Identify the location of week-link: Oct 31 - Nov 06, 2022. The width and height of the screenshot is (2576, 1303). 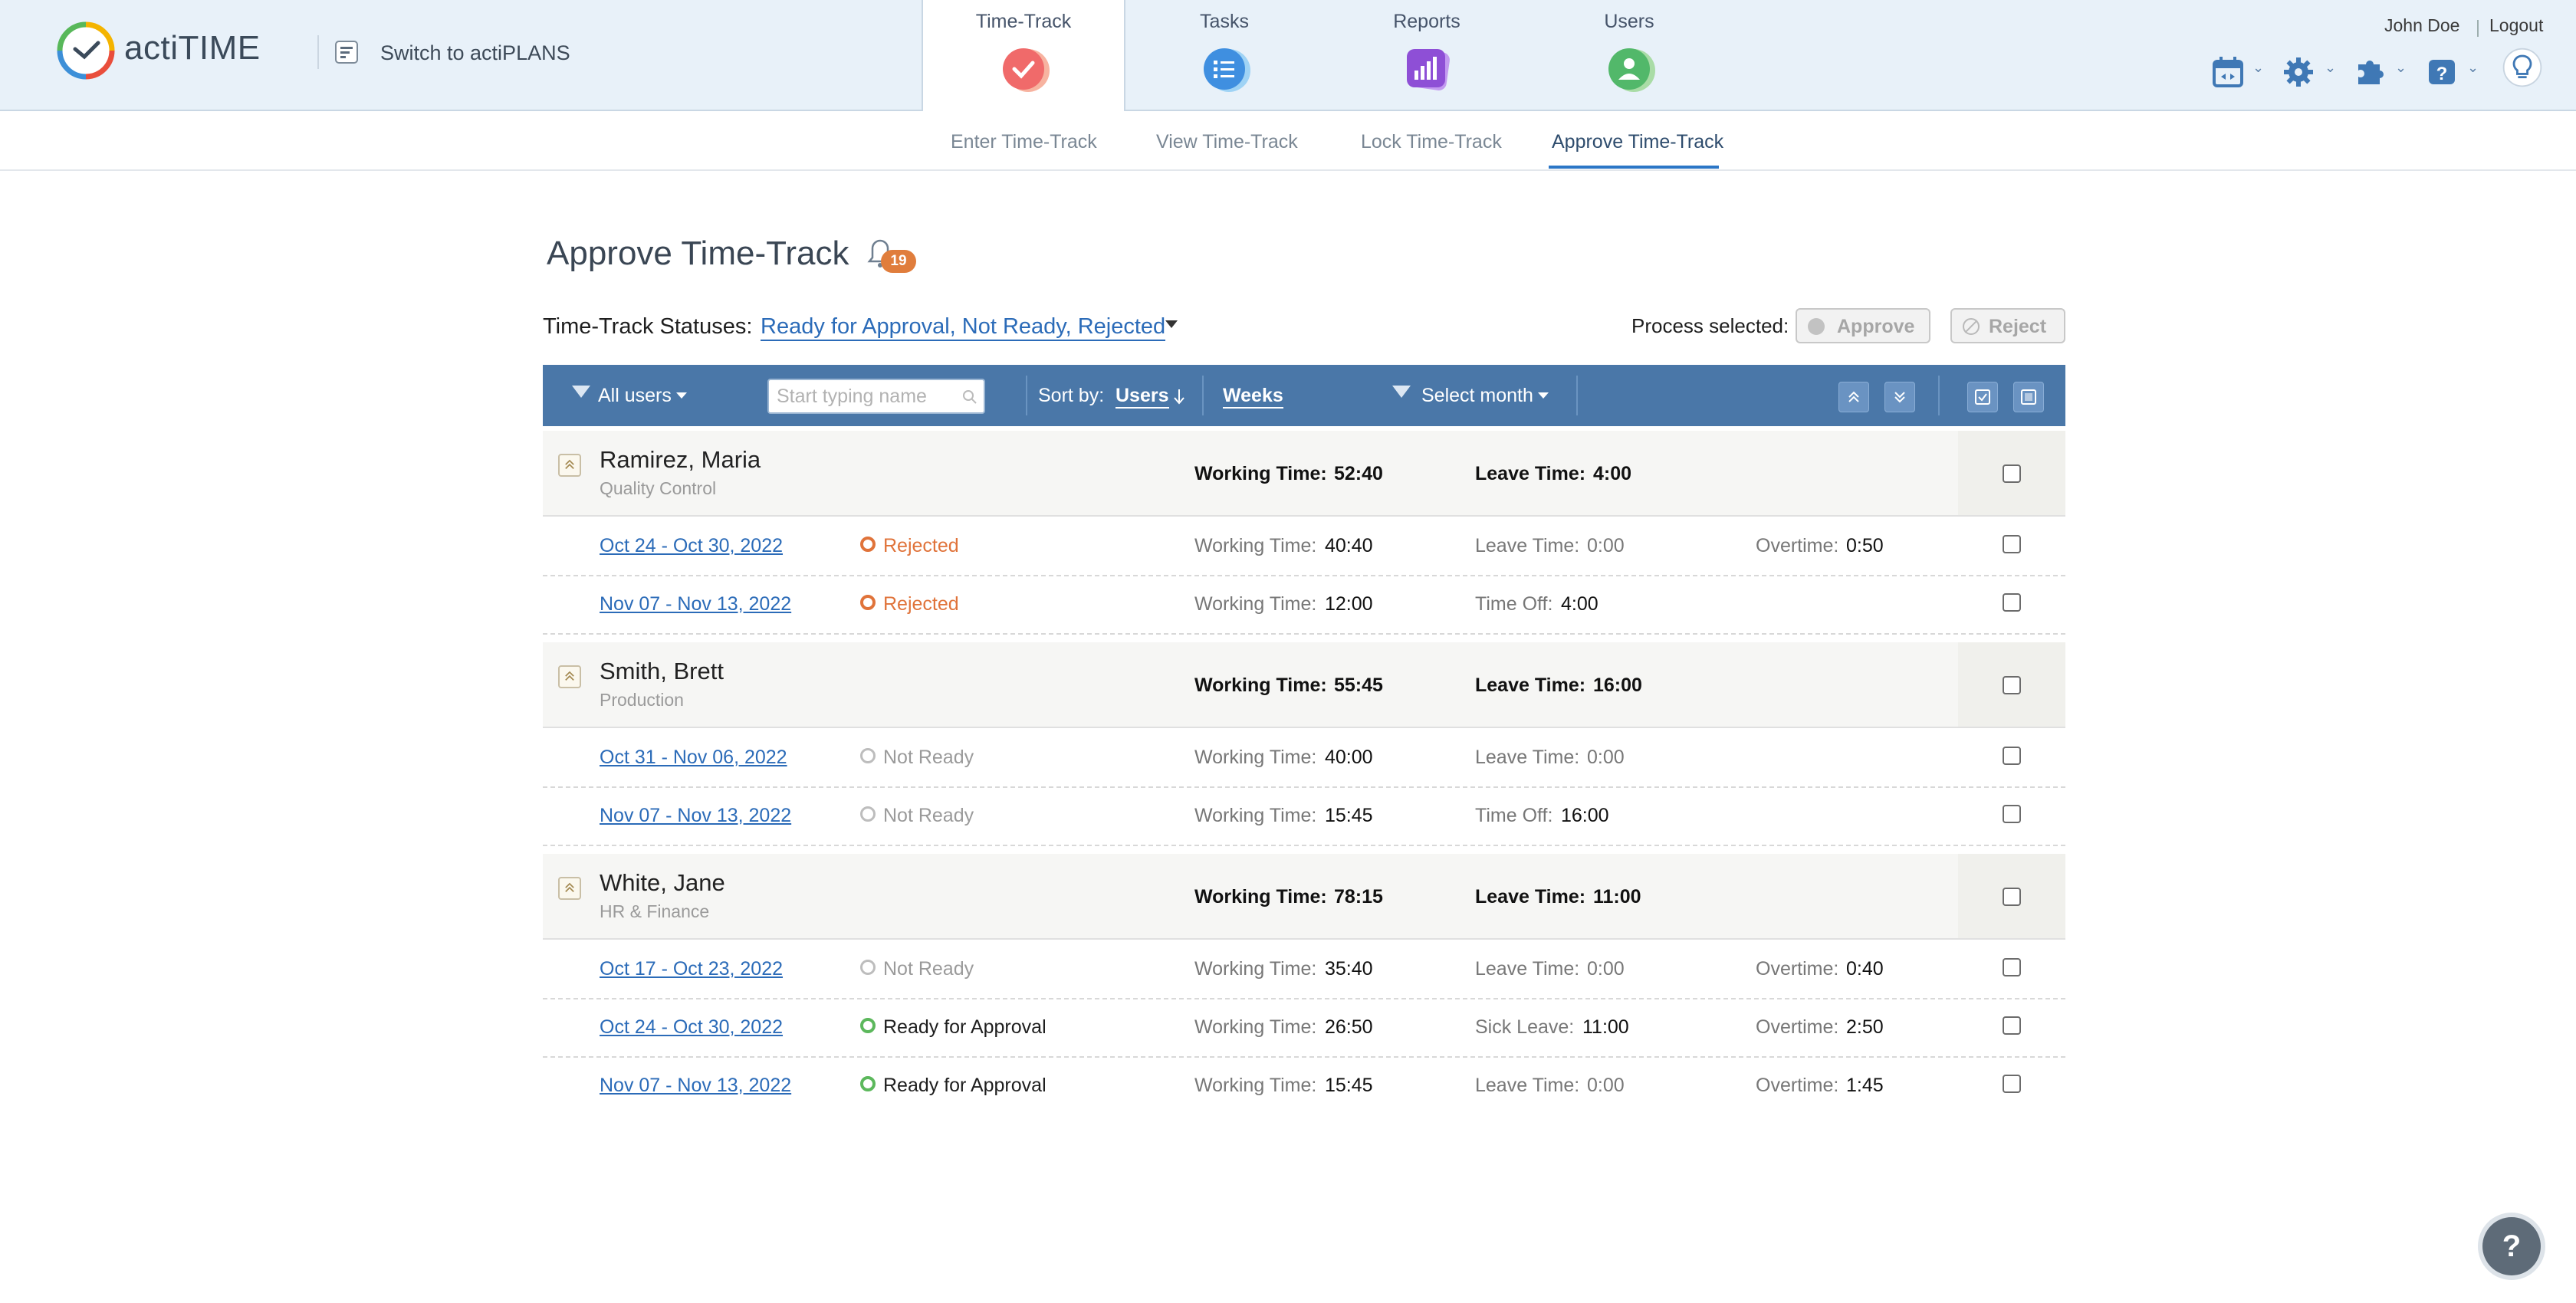
(694, 758).